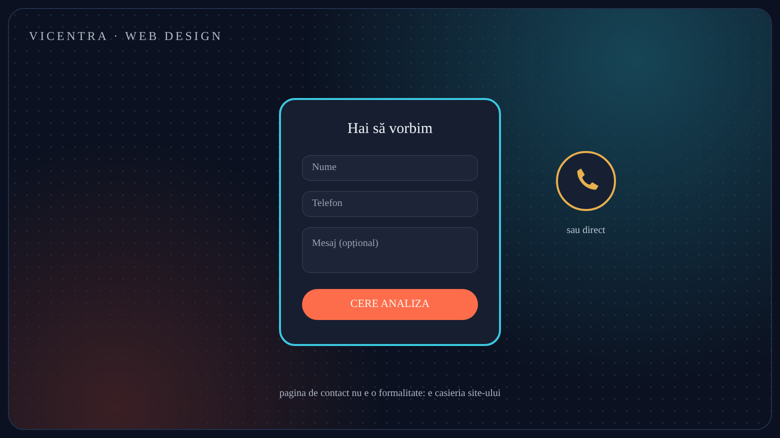 The width and height of the screenshot is (780, 438). What do you see at coordinates (126, 36) in the screenshot?
I see `brand-title: VICENTRA · WEB DESIGN` at bounding box center [126, 36].